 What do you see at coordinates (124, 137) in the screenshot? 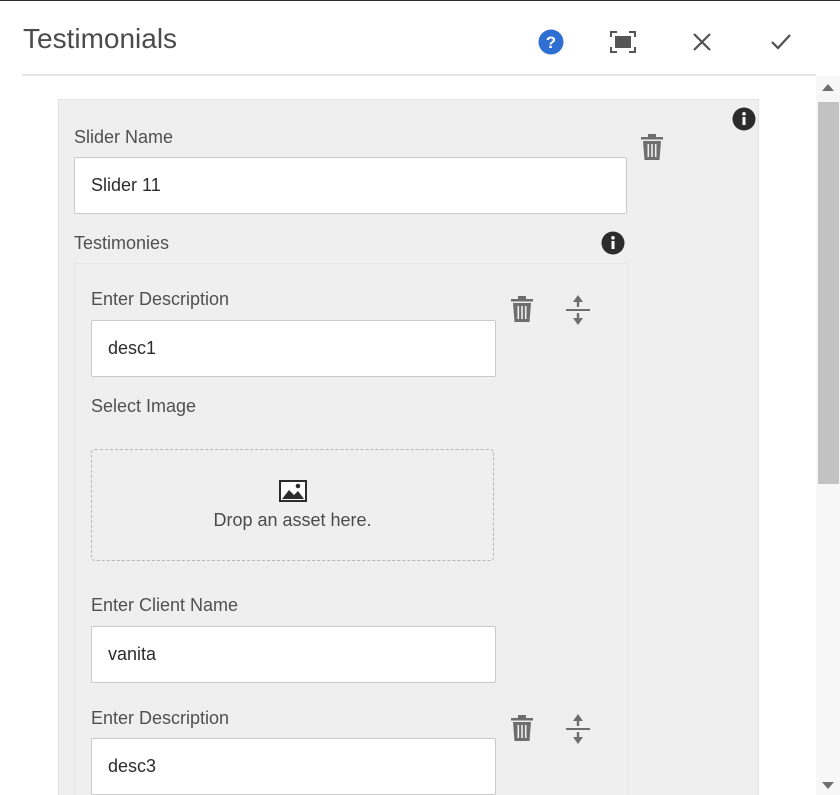
I see `slider-name-label: Slider Name` at bounding box center [124, 137].